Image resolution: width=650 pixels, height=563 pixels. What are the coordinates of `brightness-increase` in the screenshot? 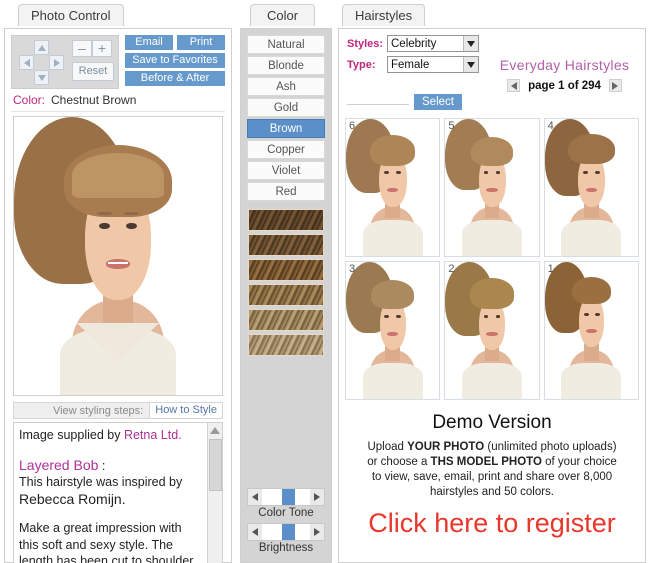 It's located at (317, 532).